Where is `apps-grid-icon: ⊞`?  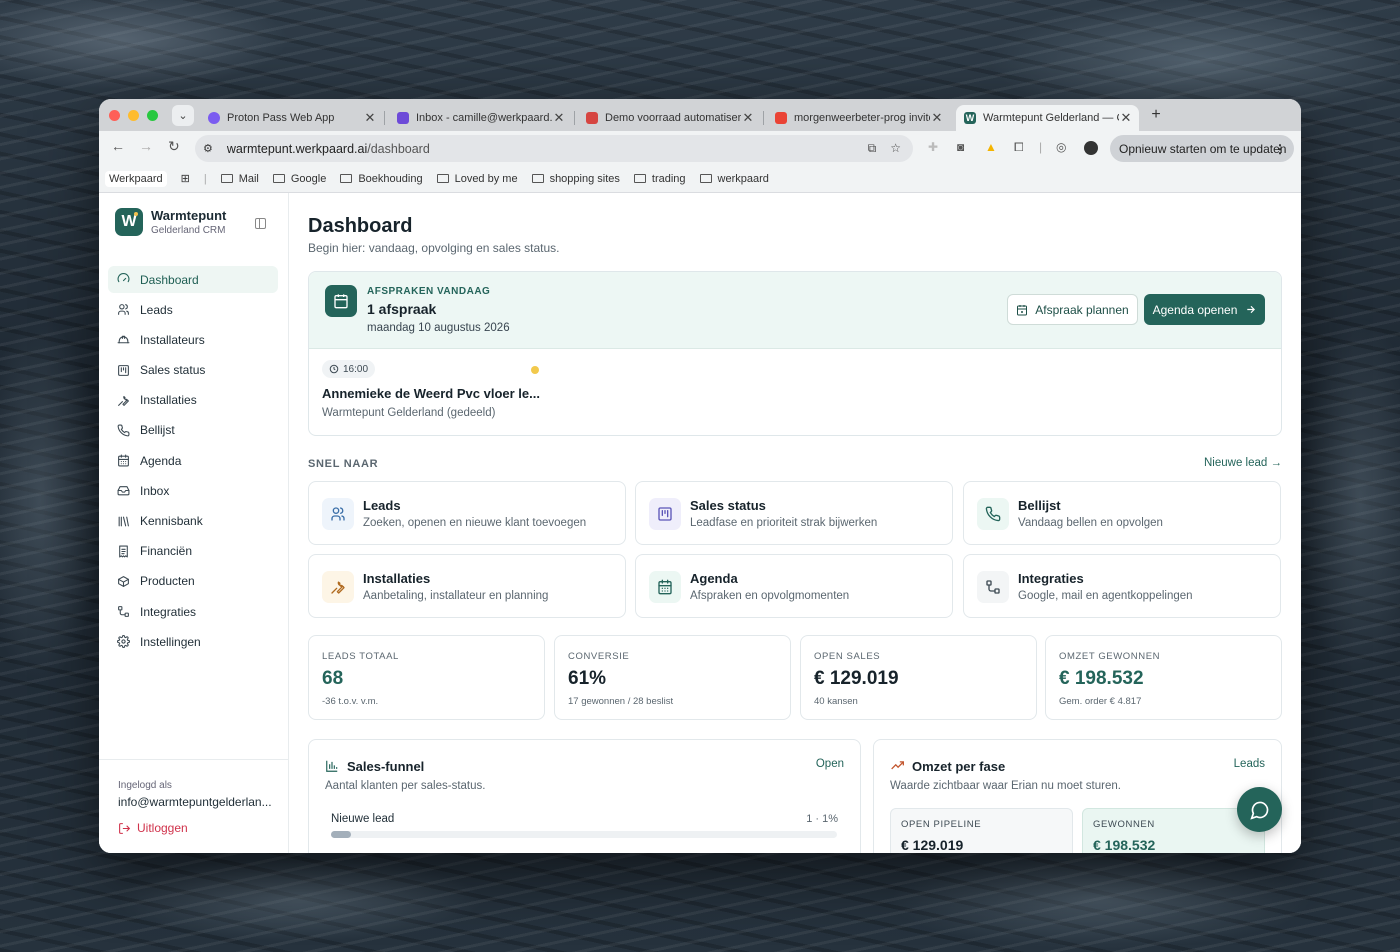
apps-grid-icon: ⊞ is located at coordinates (185, 178).